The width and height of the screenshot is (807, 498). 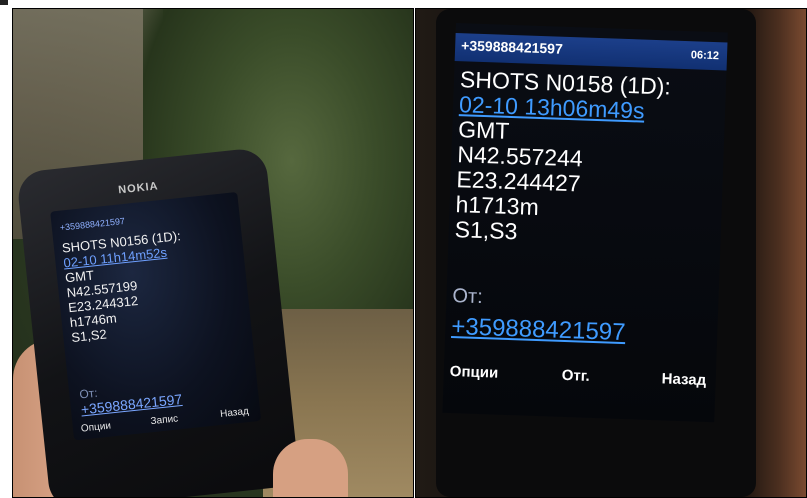 What do you see at coordinates (705, 56) in the screenshot?
I see `clock: 06:12` at bounding box center [705, 56].